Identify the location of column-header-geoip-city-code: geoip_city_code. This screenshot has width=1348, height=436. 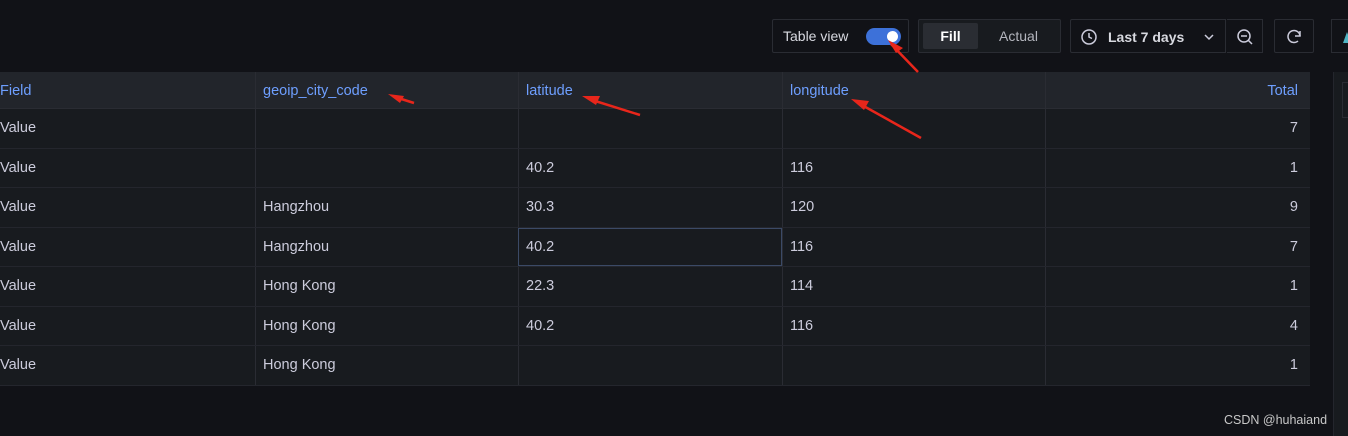
(386, 90).